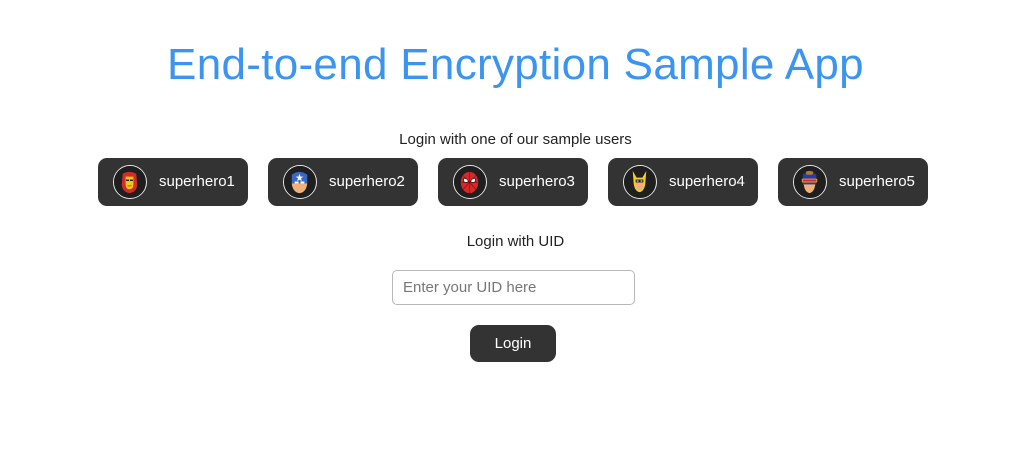 This screenshot has height=475, width=1031. What do you see at coordinates (197, 181) in the screenshot?
I see `user-name: superhero1` at bounding box center [197, 181].